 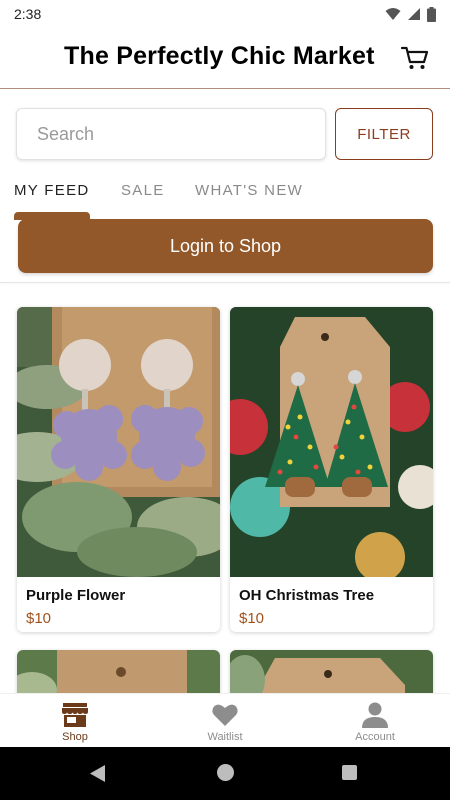 I want to click on status-bar: 2:38, so click(x=225, y=14).